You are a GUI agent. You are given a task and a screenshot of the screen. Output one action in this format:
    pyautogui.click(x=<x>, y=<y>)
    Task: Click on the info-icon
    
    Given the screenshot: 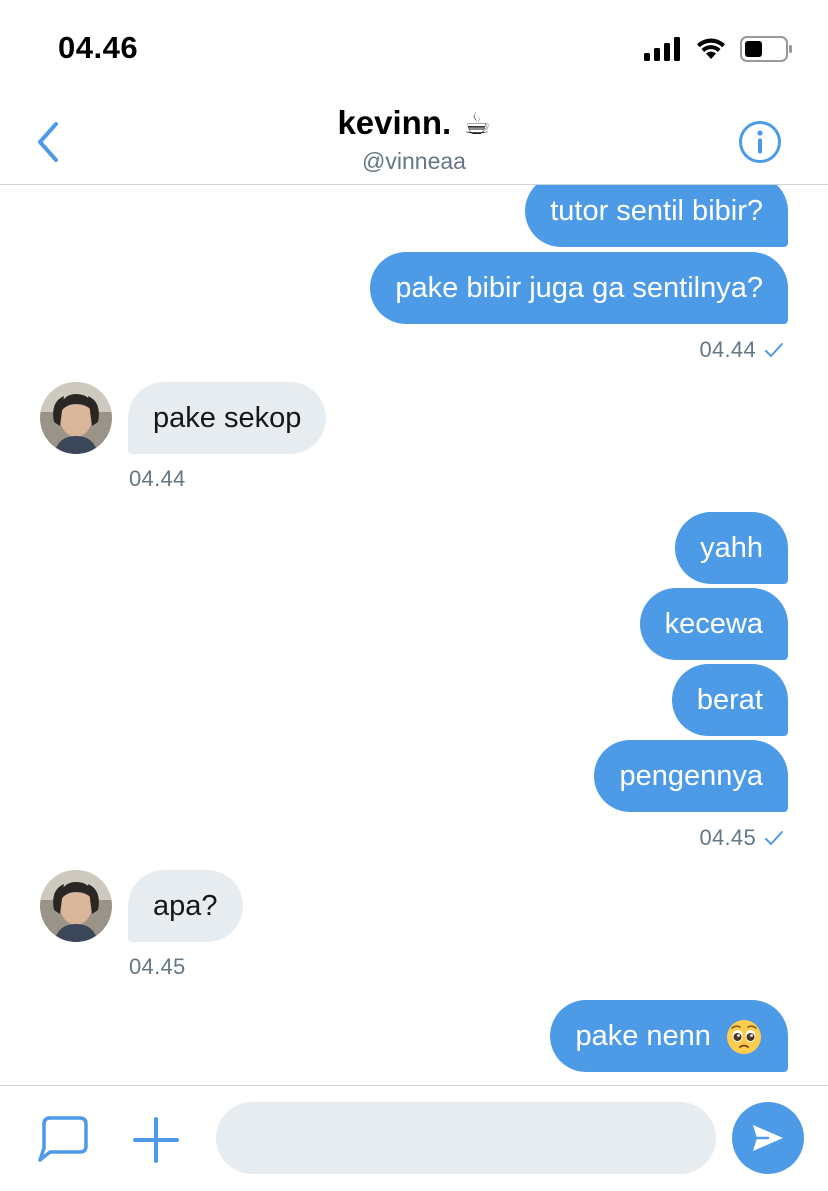 What is the action you would take?
    pyautogui.click(x=760, y=142)
    